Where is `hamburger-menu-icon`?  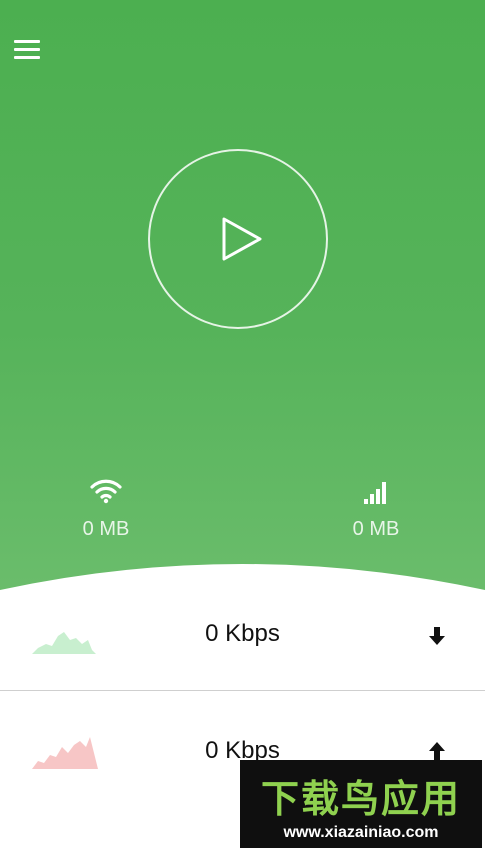
hamburger-menu-icon is located at coordinates (28, 50).